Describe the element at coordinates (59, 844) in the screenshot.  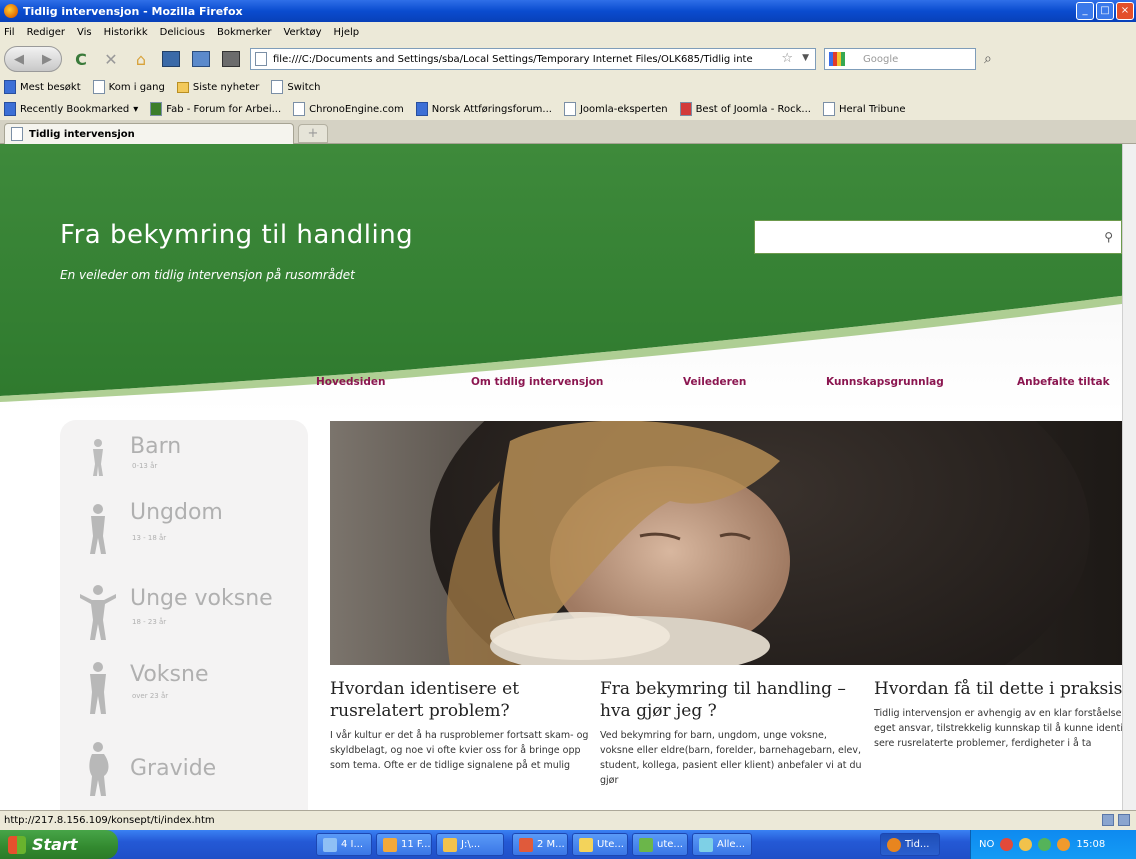
I see `start-button: Start` at that location.